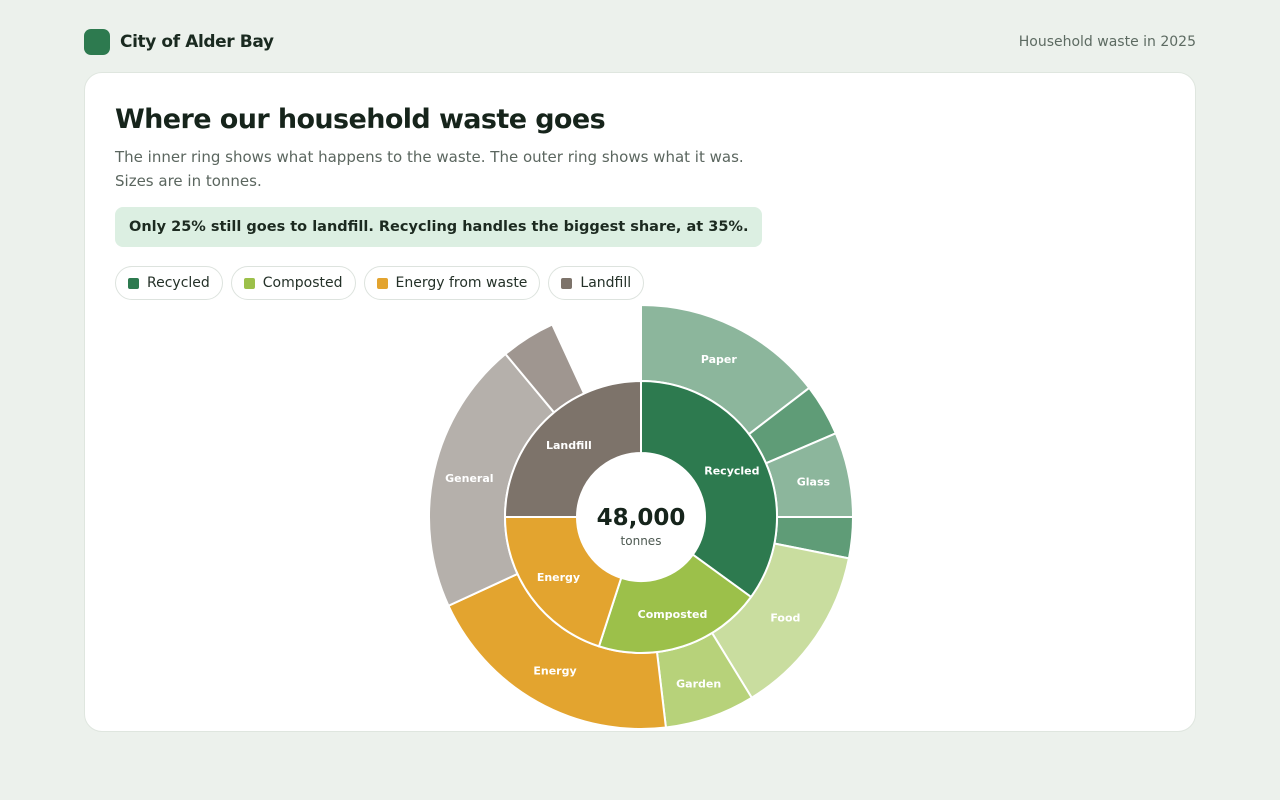 The height and width of the screenshot is (800, 1280). I want to click on brand: City of Alder Bay, so click(179, 42).